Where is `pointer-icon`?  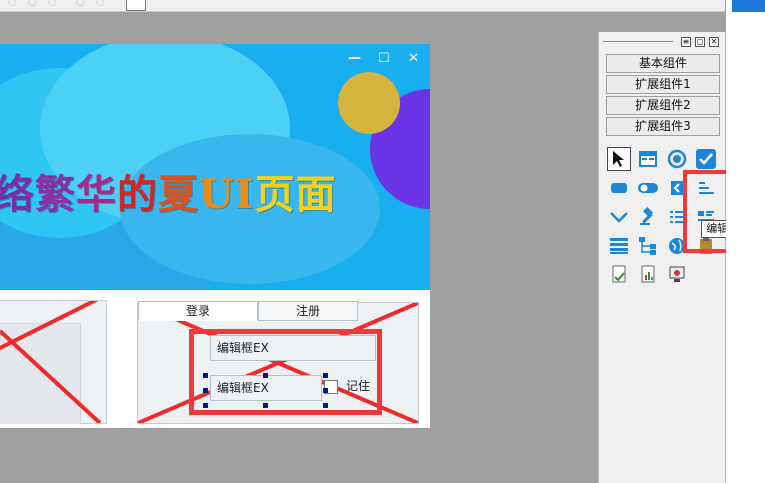
pointer-icon is located at coordinates (619, 159).